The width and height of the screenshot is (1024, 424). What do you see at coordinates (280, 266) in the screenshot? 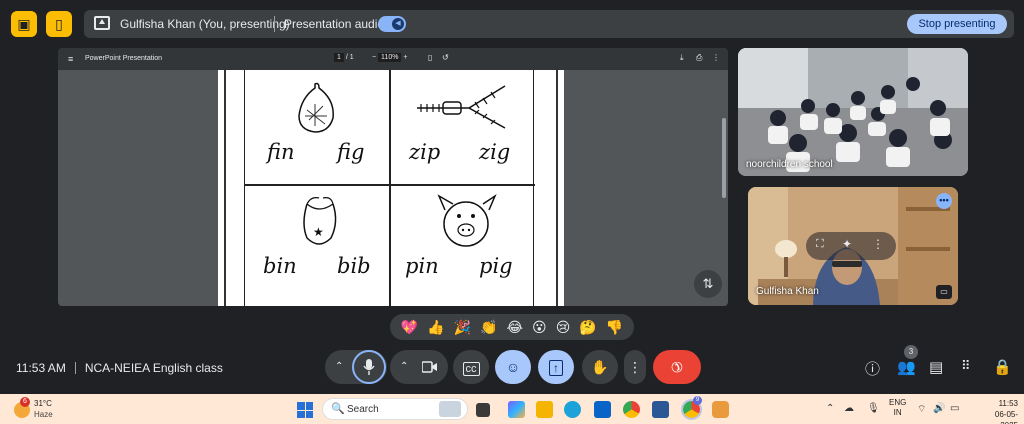
I see `word-bin: bin` at bounding box center [280, 266].